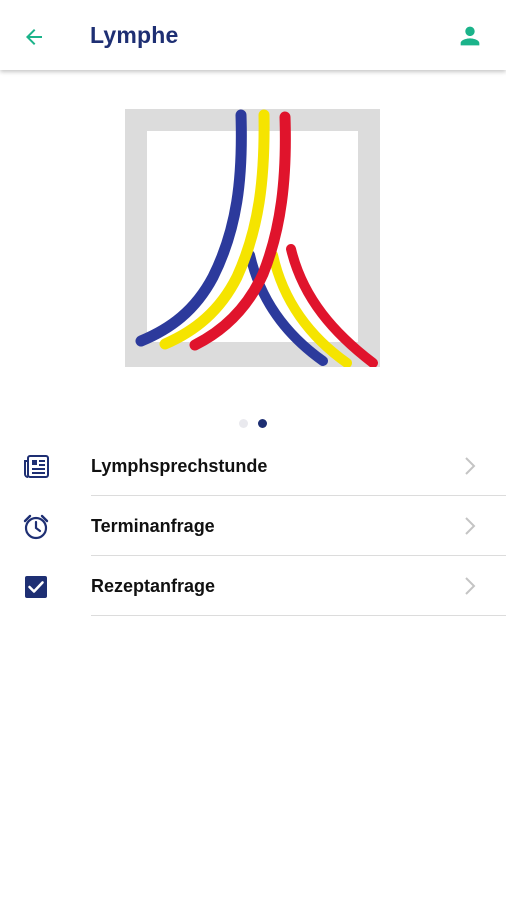  I want to click on profile-button, so click(470, 36).